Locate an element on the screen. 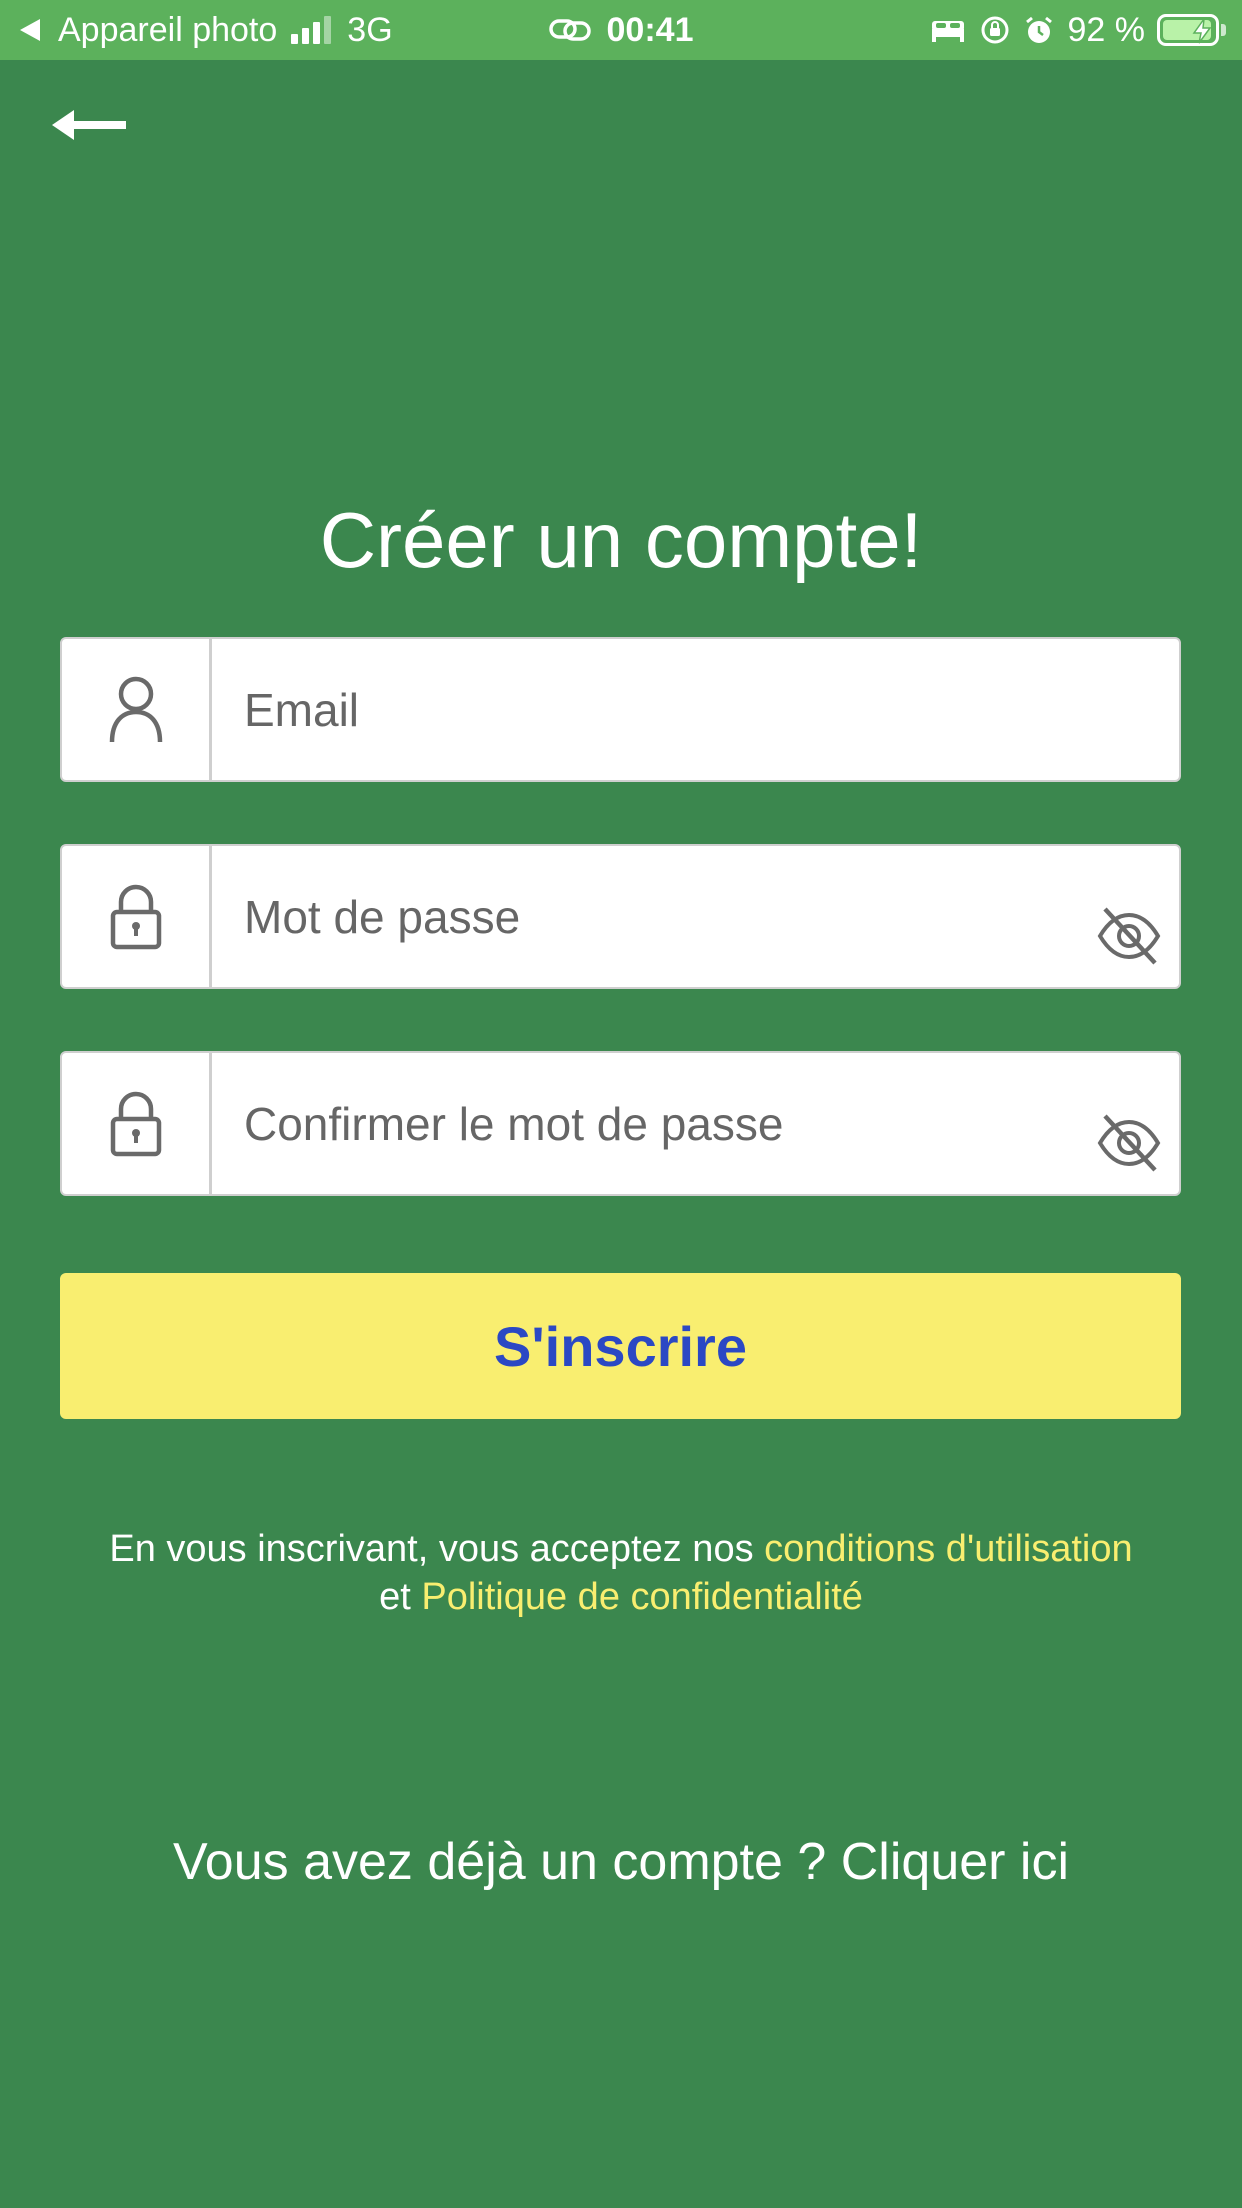 The width and height of the screenshot is (1242, 2208). confirm-password-field-icon-cell is located at coordinates (137, 1123).